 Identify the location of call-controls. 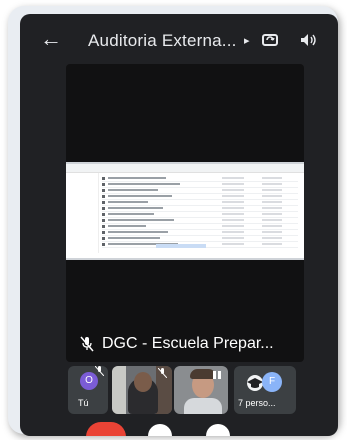
(179, 427).